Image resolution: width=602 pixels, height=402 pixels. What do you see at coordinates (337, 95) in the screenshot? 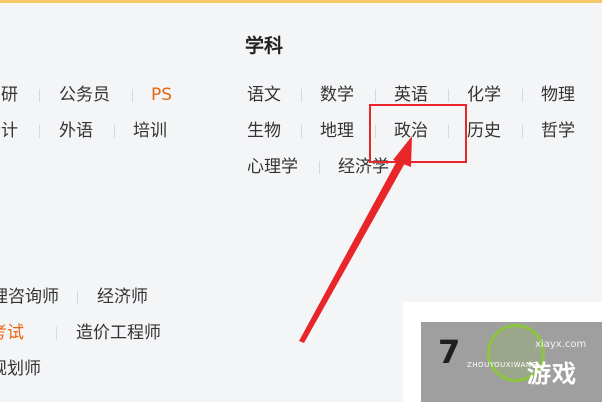
I see `subject-link-math: 数学` at bounding box center [337, 95].